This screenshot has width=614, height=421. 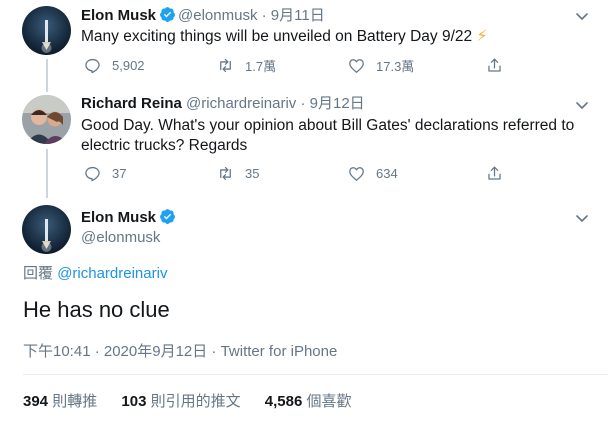 What do you see at coordinates (119, 173) in the screenshot?
I see `reply-count: 37` at bounding box center [119, 173].